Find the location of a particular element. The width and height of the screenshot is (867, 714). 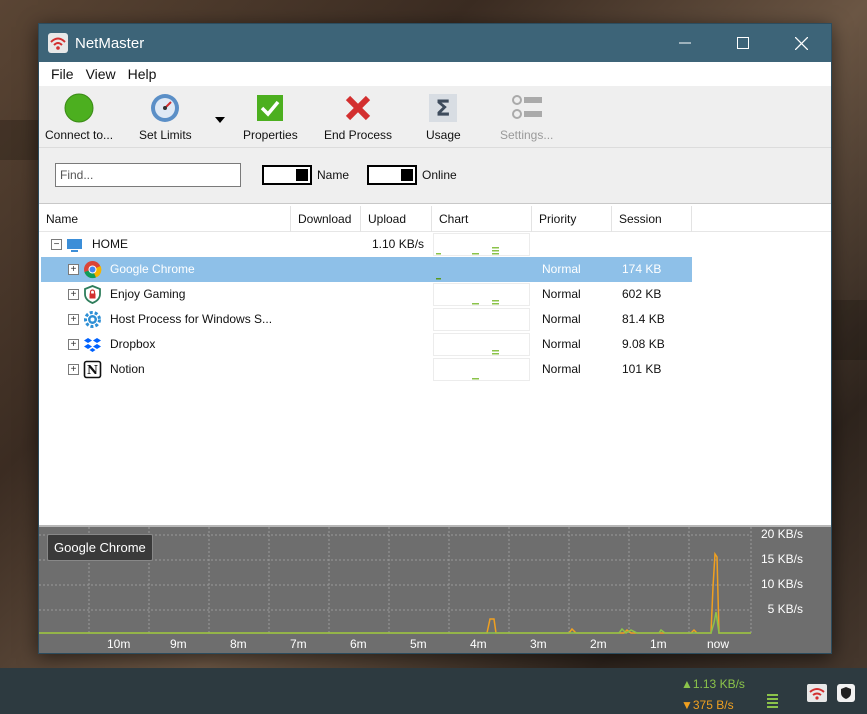

online-toggle is located at coordinates (392, 175).